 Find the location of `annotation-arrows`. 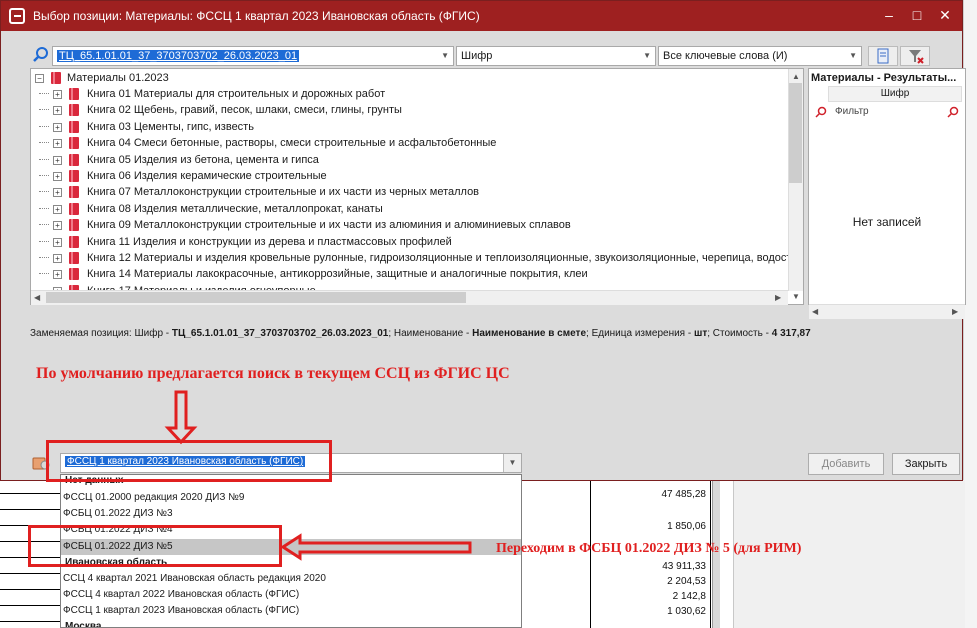

annotation-arrows is located at coordinates (318, 475).